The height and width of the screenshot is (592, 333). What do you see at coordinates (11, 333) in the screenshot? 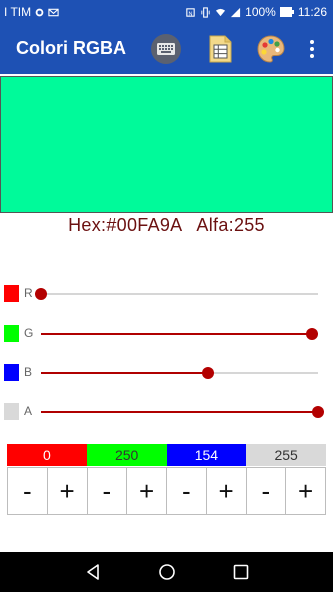
I see `green-swatch` at bounding box center [11, 333].